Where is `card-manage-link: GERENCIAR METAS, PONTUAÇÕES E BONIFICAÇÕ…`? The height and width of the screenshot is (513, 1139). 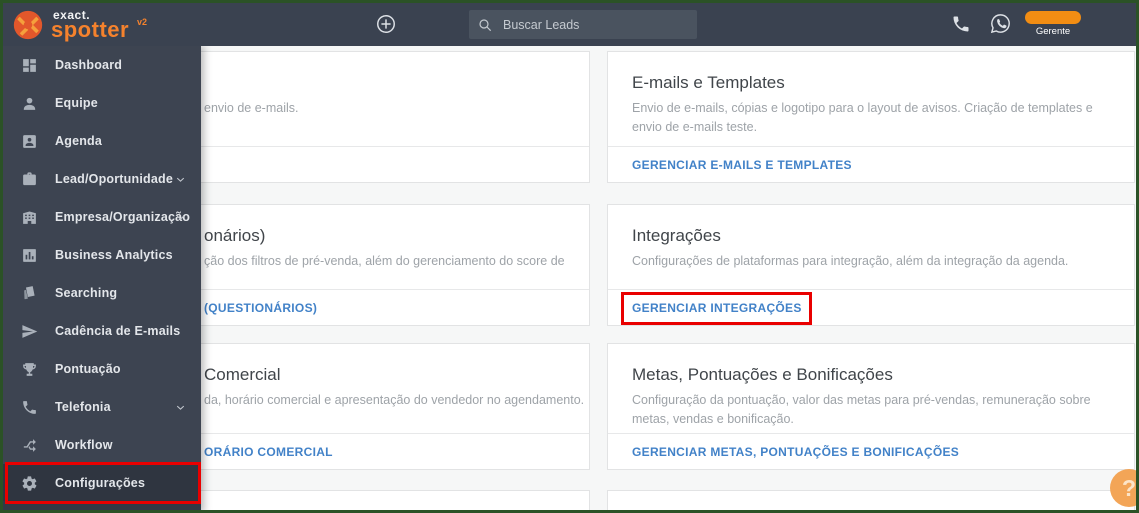
card-manage-link: GERENCIAR METAS, PONTUAÇÕES E BONIFICAÇÕ… is located at coordinates (795, 452).